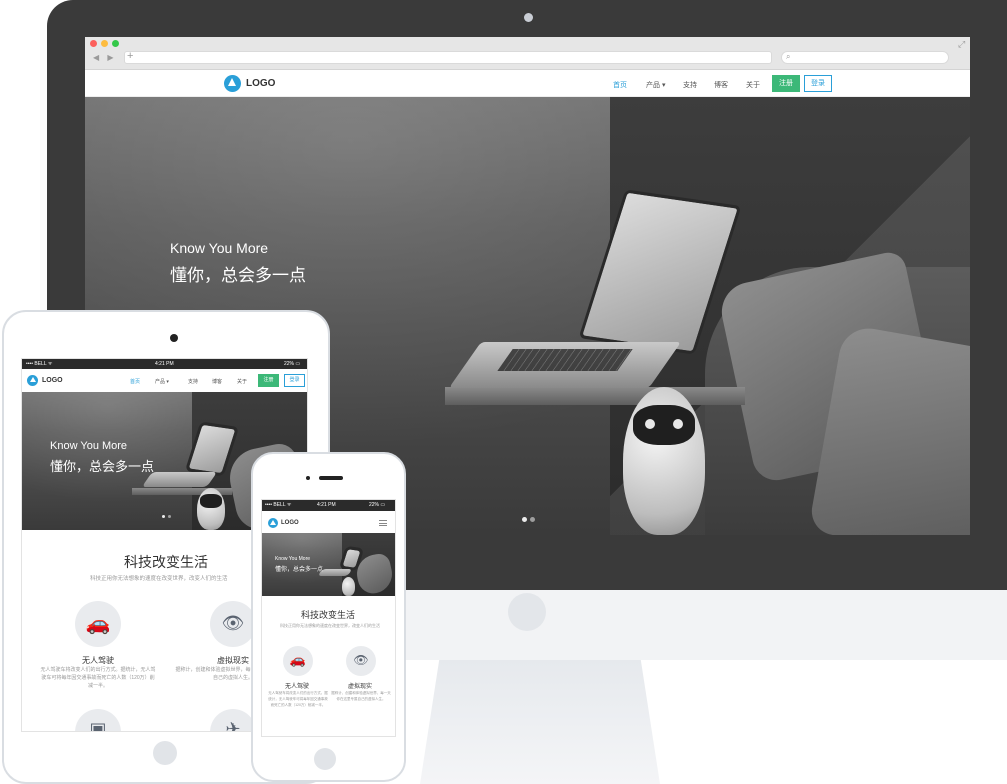  I want to click on new-tab-icon: +, so click(130, 56).